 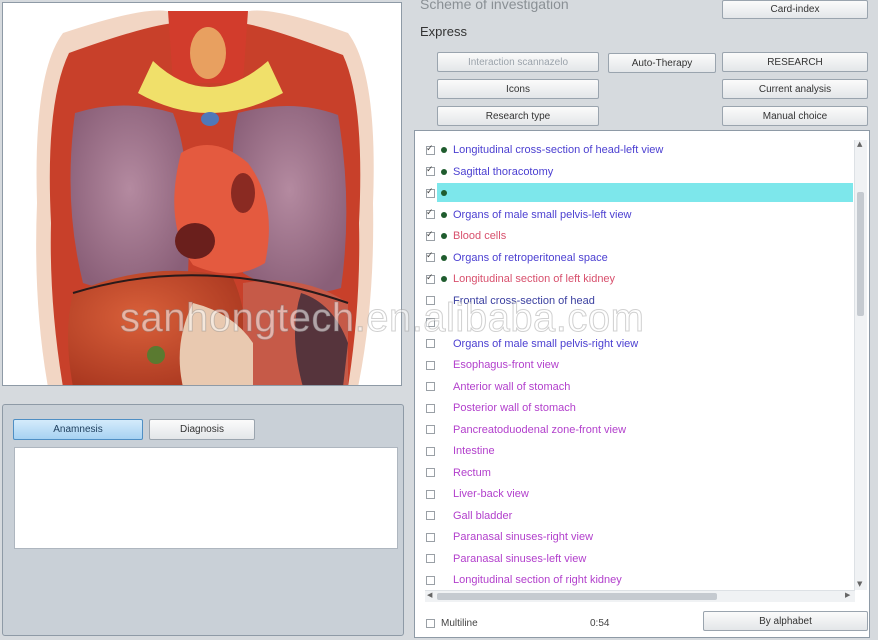 What do you see at coordinates (785, 621) in the screenshot?
I see `by-alphabet-button: By alphabet` at bounding box center [785, 621].